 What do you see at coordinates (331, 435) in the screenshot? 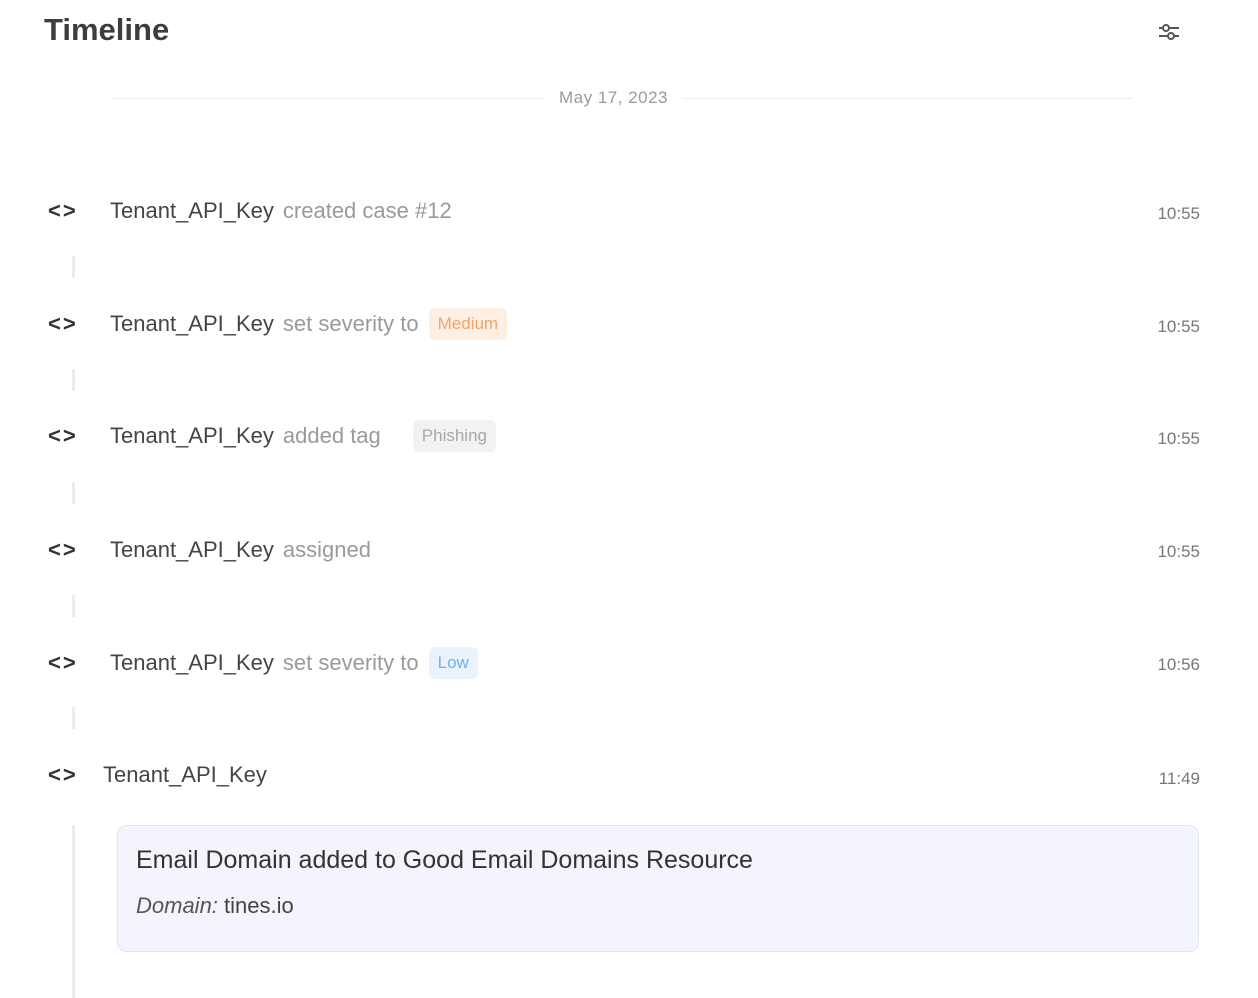
I see `event-action: added tag` at bounding box center [331, 435].